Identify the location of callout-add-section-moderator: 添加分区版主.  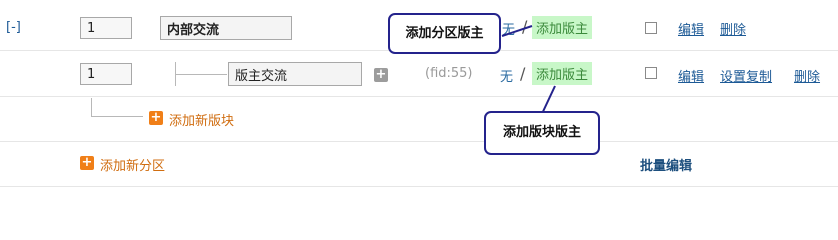
(444, 33).